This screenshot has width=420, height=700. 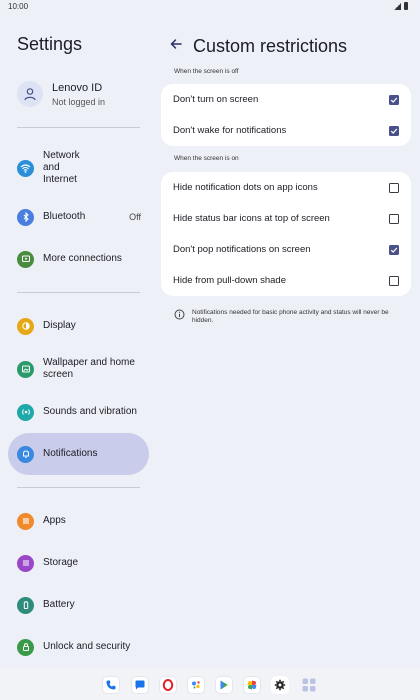 I want to click on avatar, so click(x=30, y=94).